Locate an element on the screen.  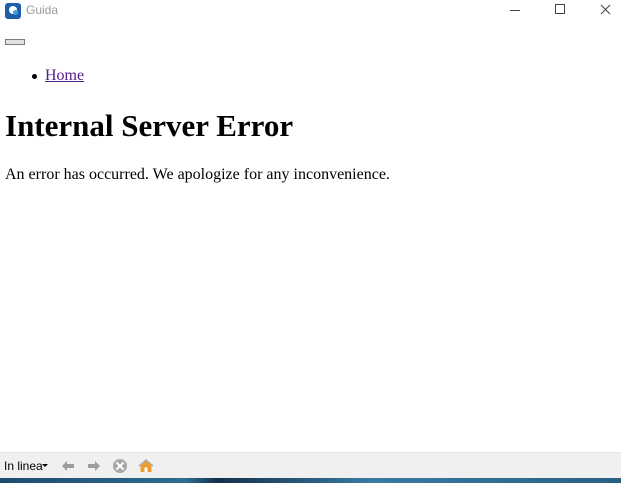
bottom-toolbar: In linea is located at coordinates (310, 465).